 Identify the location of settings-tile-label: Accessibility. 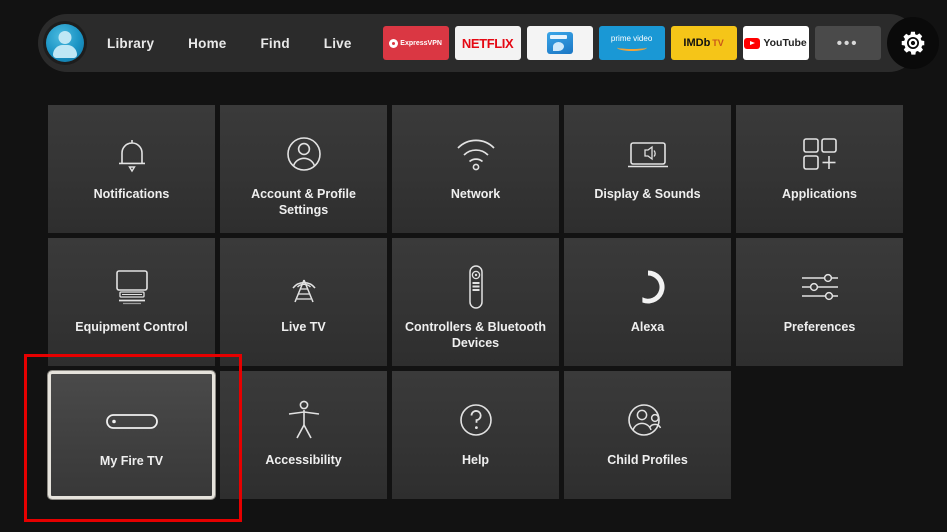
(303, 460).